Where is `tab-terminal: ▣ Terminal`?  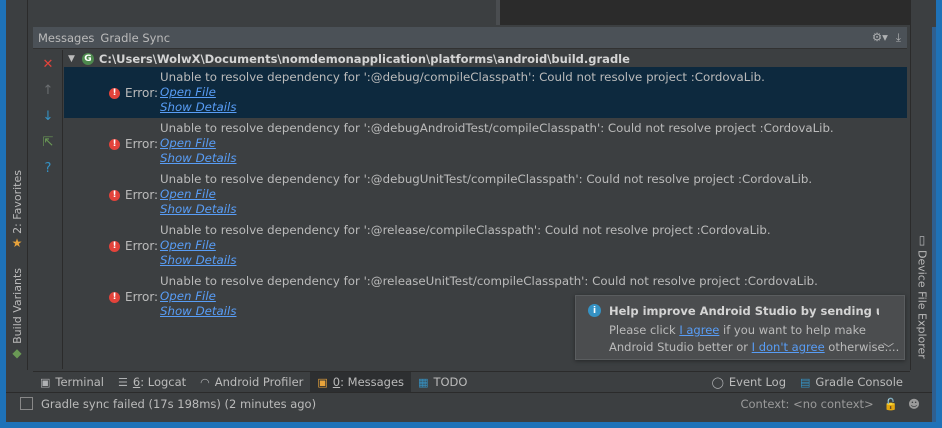
tab-terminal: ▣ Terminal is located at coordinates (72, 382).